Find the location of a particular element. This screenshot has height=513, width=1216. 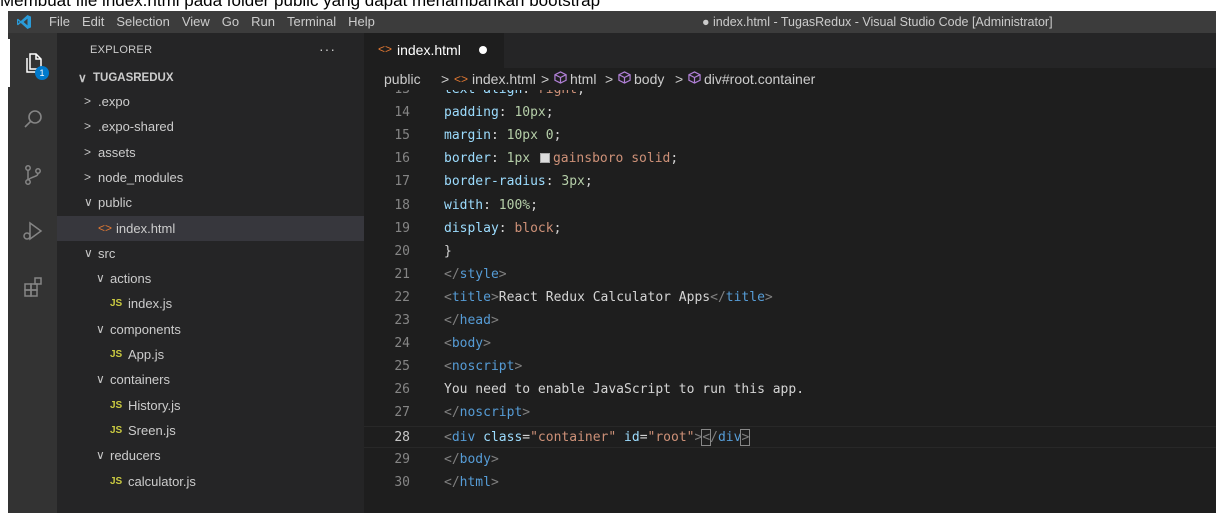

code-token: text-align is located at coordinates (483, 93).